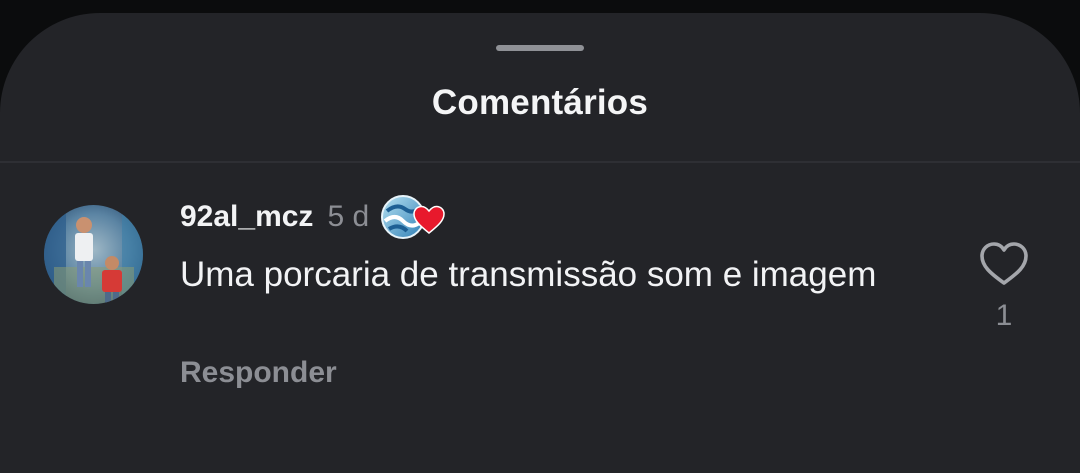 Image resolution: width=1080 pixels, height=473 pixels. I want to click on comment-meta: 92al_mcz 5 d, so click(312, 217).